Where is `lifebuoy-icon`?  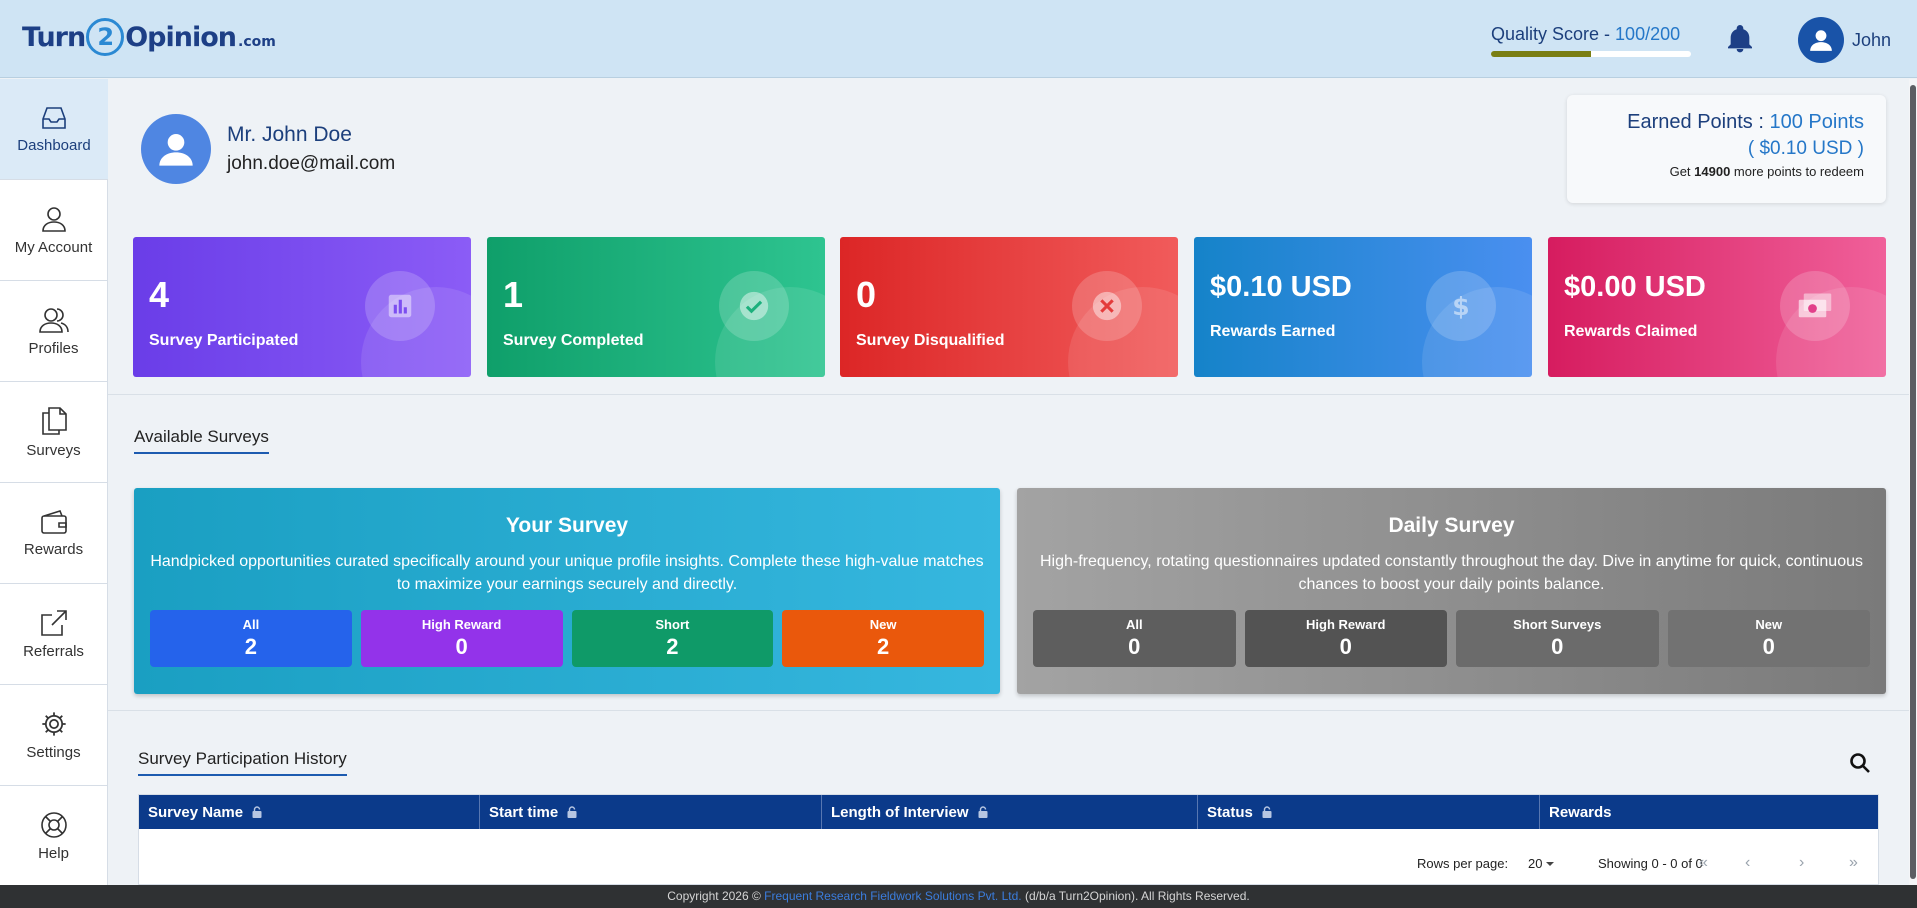
lifebuoy-icon is located at coordinates (53, 824).